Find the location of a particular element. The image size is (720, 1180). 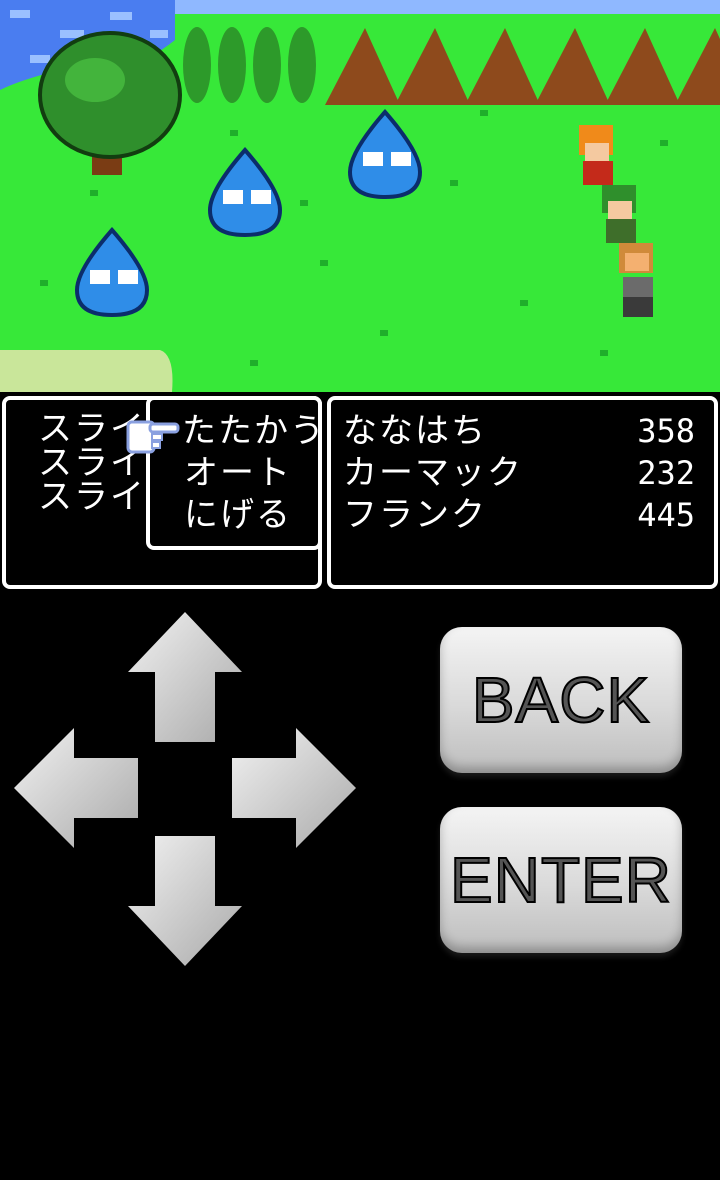

hand-cursor-icon is located at coordinates (153, 437).